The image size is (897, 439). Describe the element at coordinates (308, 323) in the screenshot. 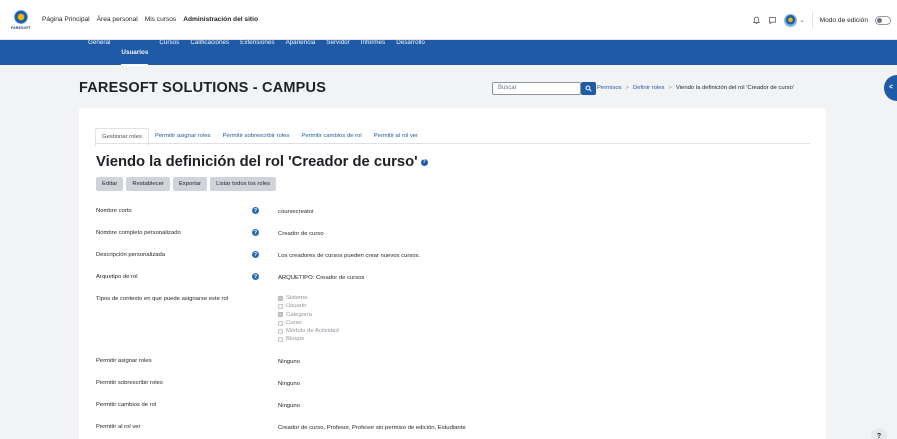

I see `context-option: Curso` at that location.